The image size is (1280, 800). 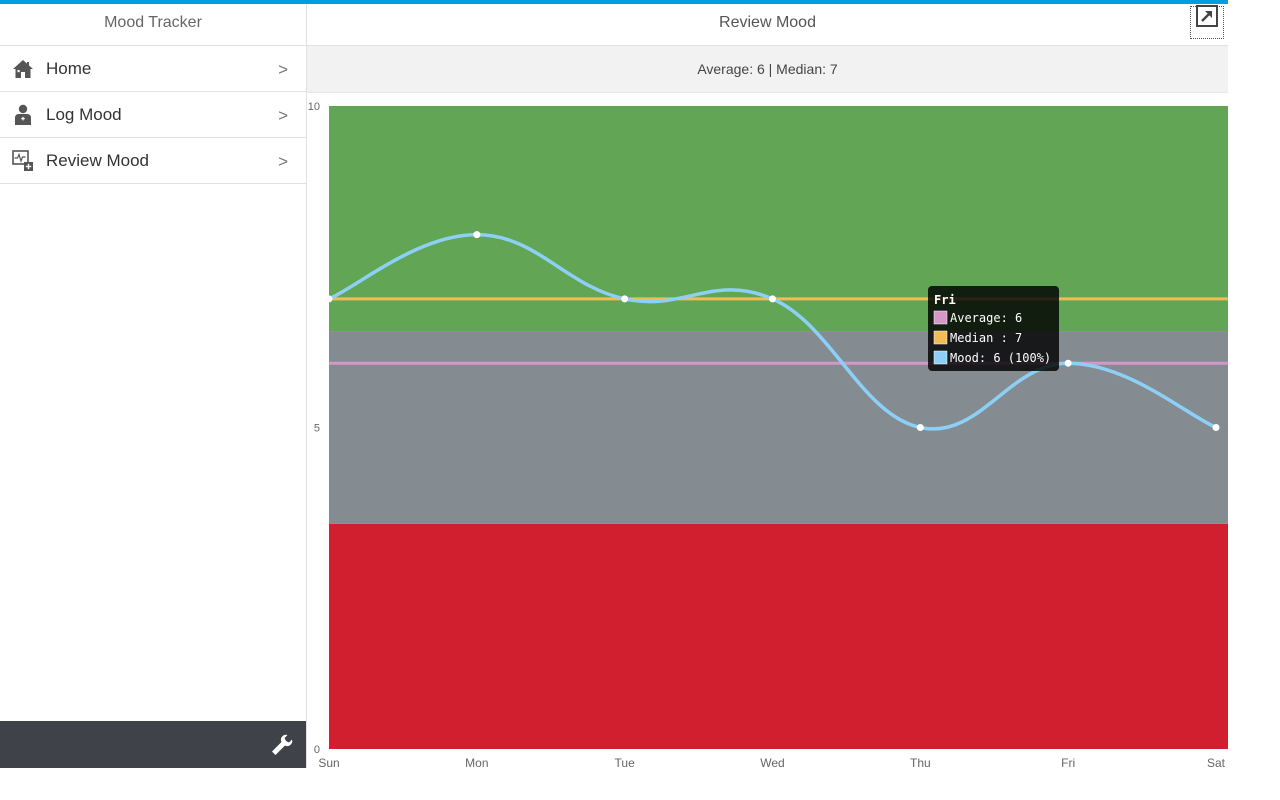 I want to click on tooltip-title: Fri, so click(x=945, y=300).